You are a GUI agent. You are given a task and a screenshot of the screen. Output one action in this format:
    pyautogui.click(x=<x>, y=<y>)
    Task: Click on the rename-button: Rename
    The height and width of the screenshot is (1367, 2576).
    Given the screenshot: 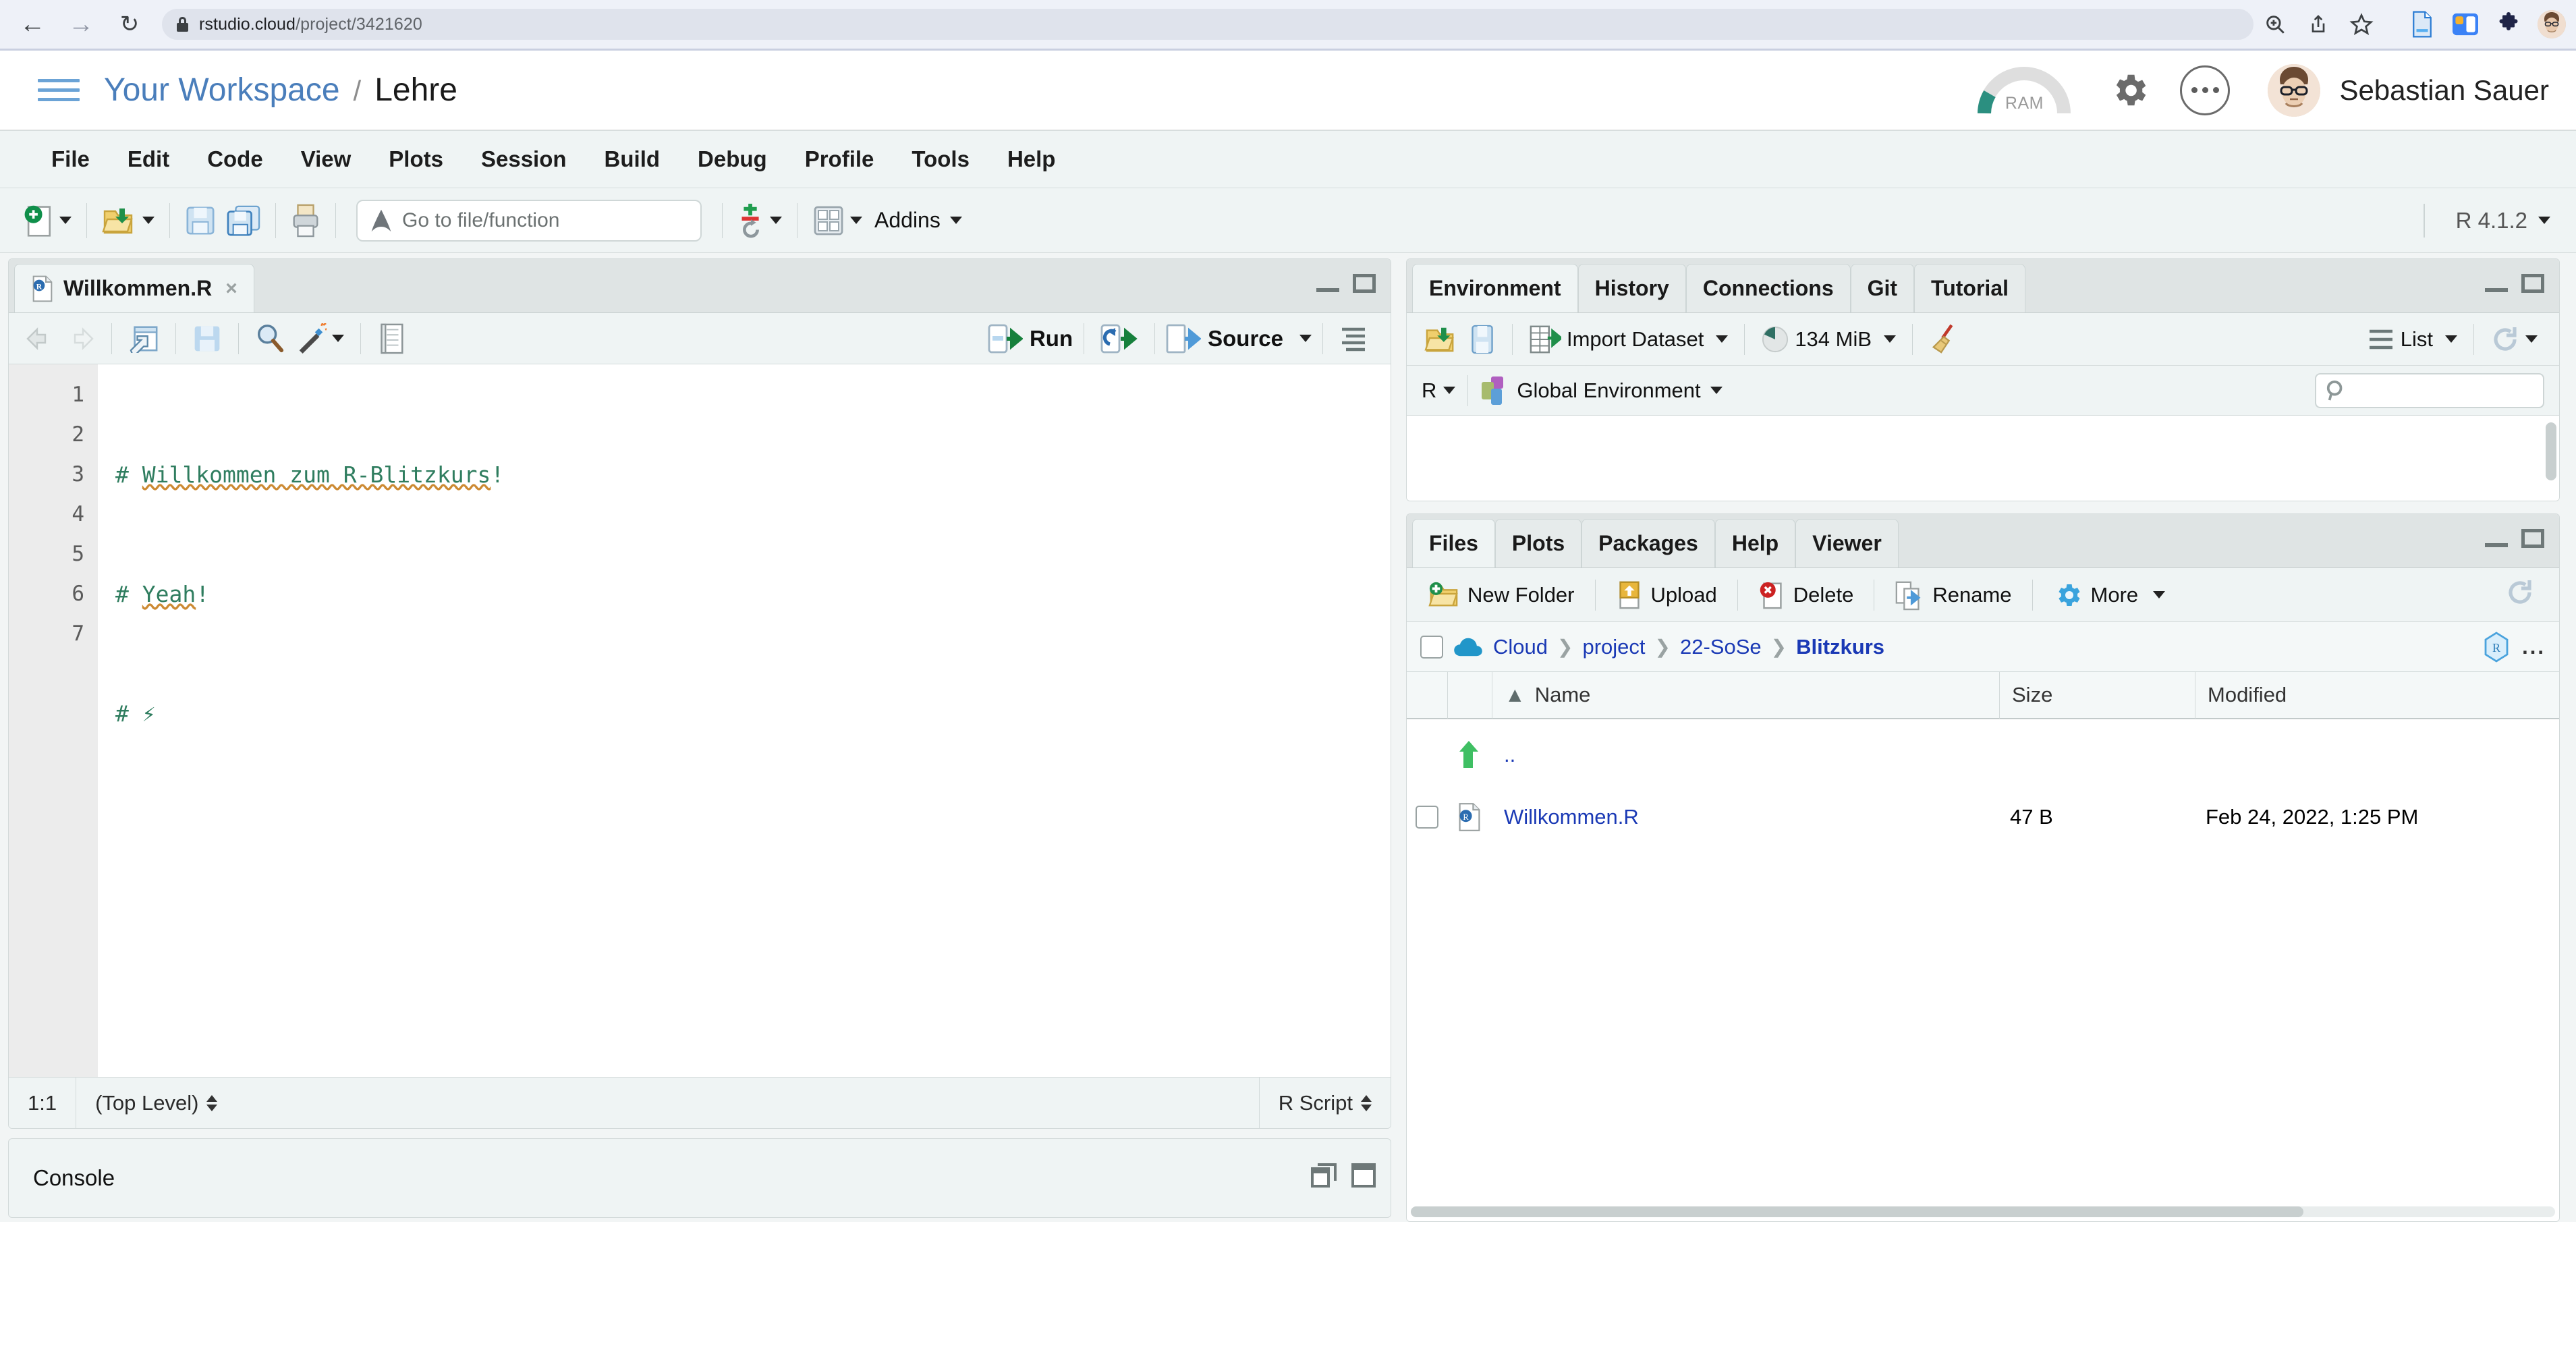 What is the action you would take?
    pyautogui.click(x=1953, y=595)
    